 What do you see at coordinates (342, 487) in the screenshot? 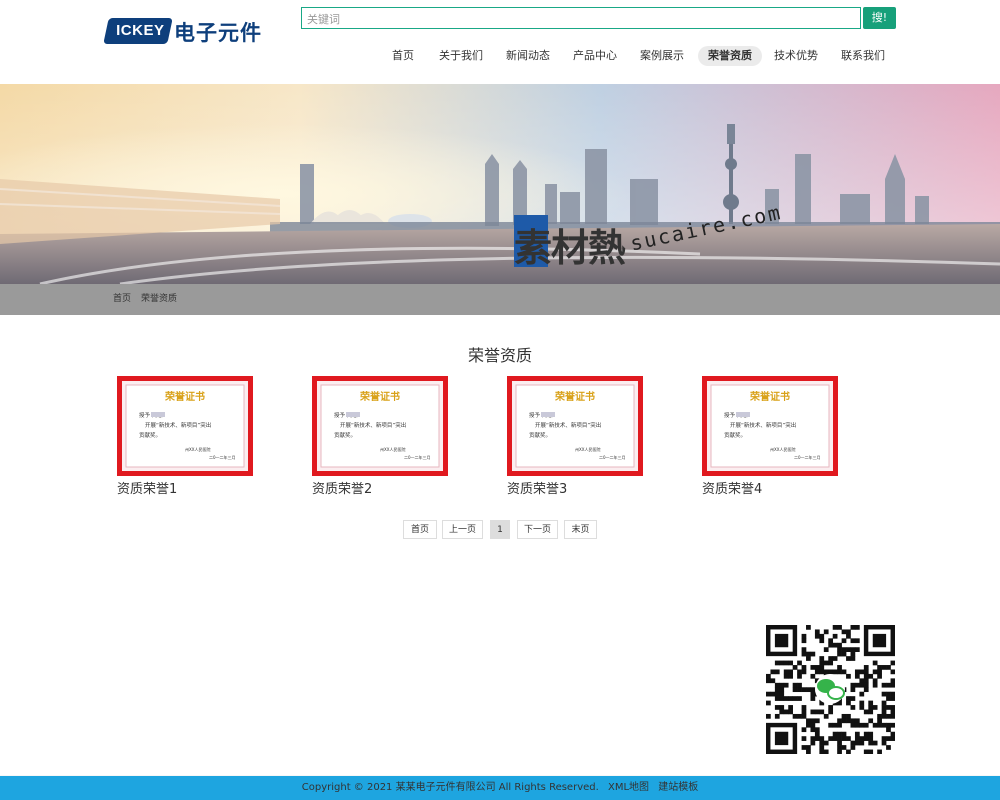
I see `certificate-label: 资质荣誉2` at bounding box center [342, 487].